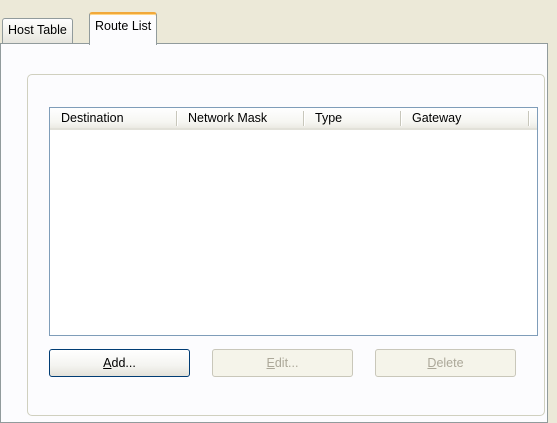  I want to click on column-header-label: Type, so click(329, 118).